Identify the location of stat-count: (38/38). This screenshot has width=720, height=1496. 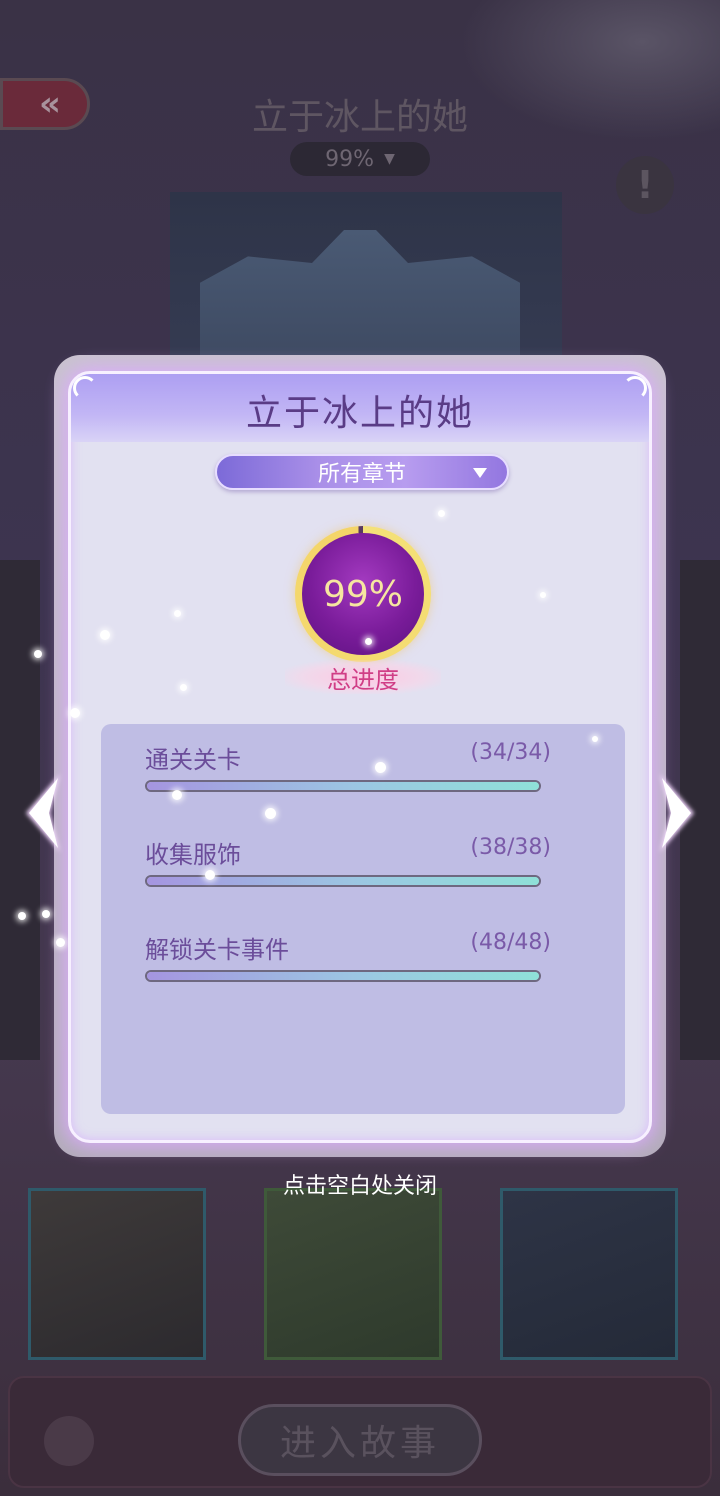
(510, 847).